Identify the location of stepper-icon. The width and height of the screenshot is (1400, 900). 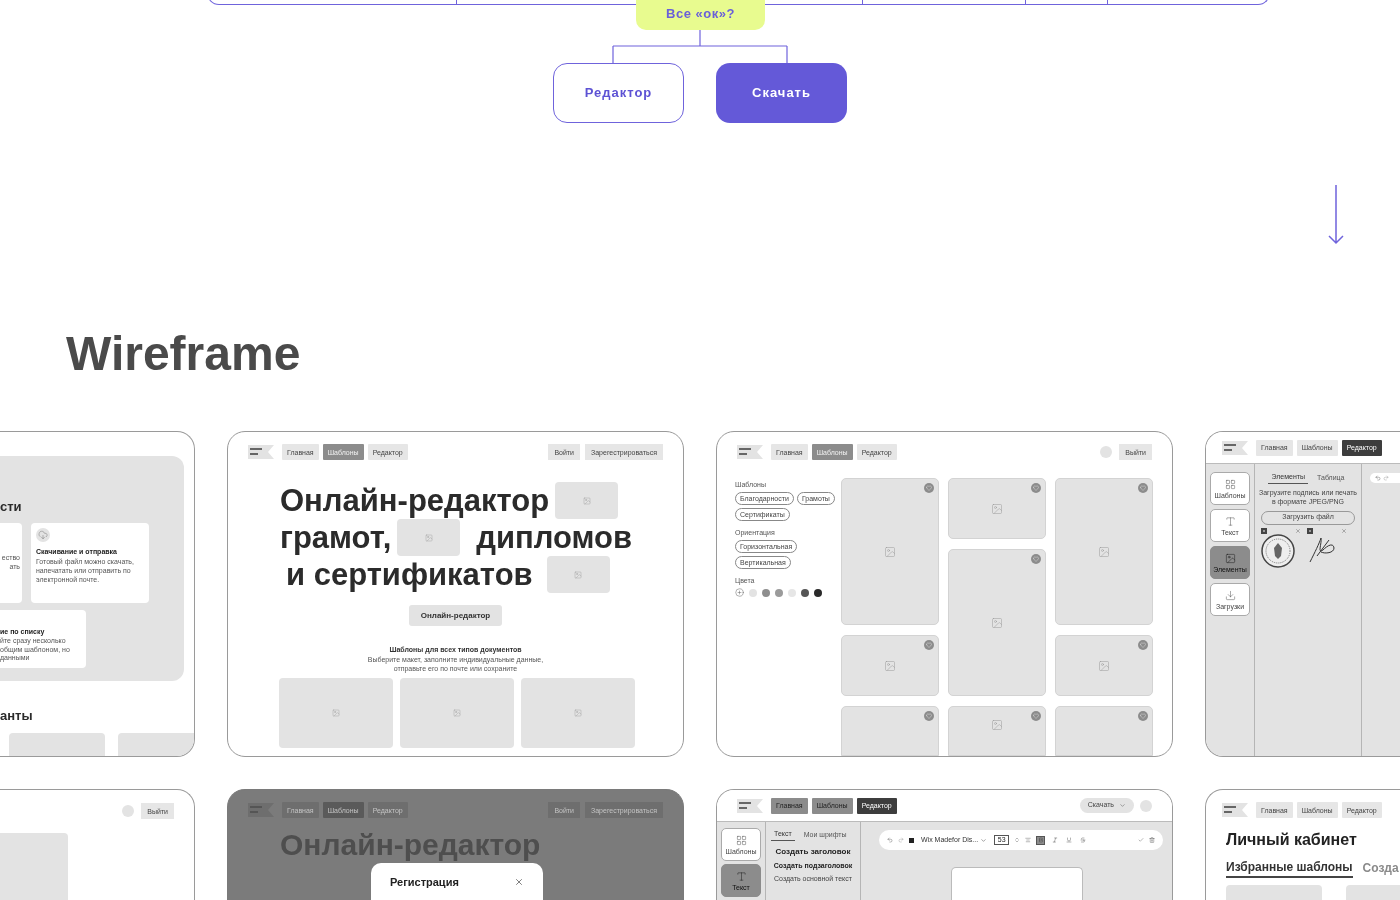
(1017, 840).